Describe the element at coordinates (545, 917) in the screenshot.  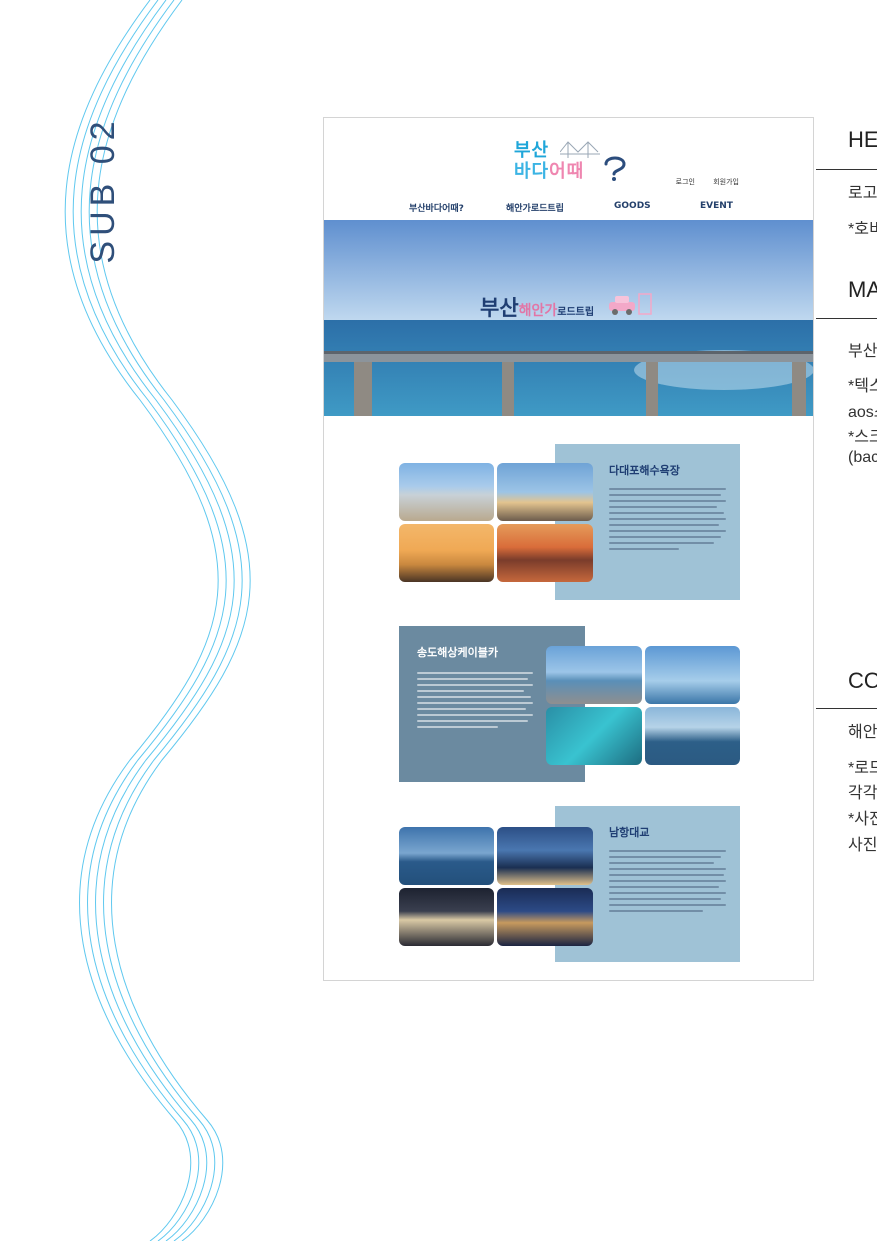
I see `namhang-photo-city-night` at that location.